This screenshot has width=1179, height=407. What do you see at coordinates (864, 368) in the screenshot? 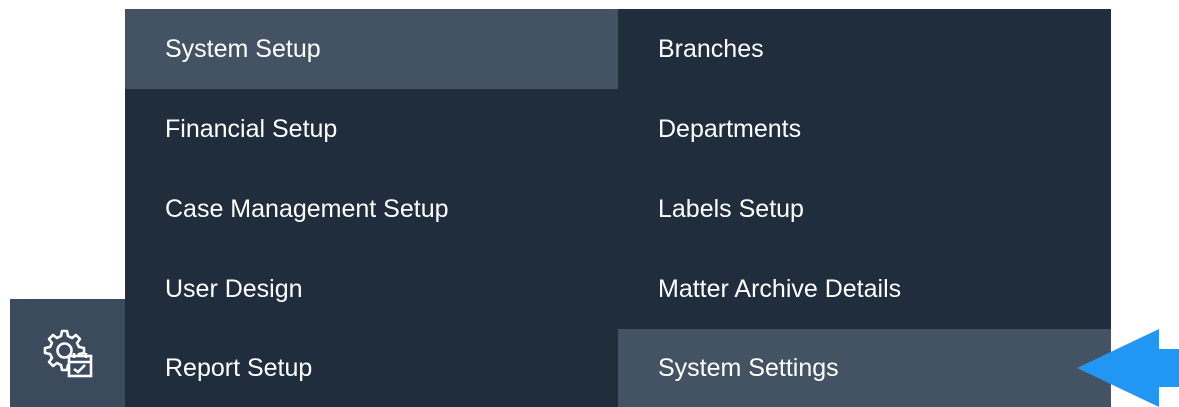
I see `submenu-item-system-settings: System Settings` at bounding box center [864, 368].